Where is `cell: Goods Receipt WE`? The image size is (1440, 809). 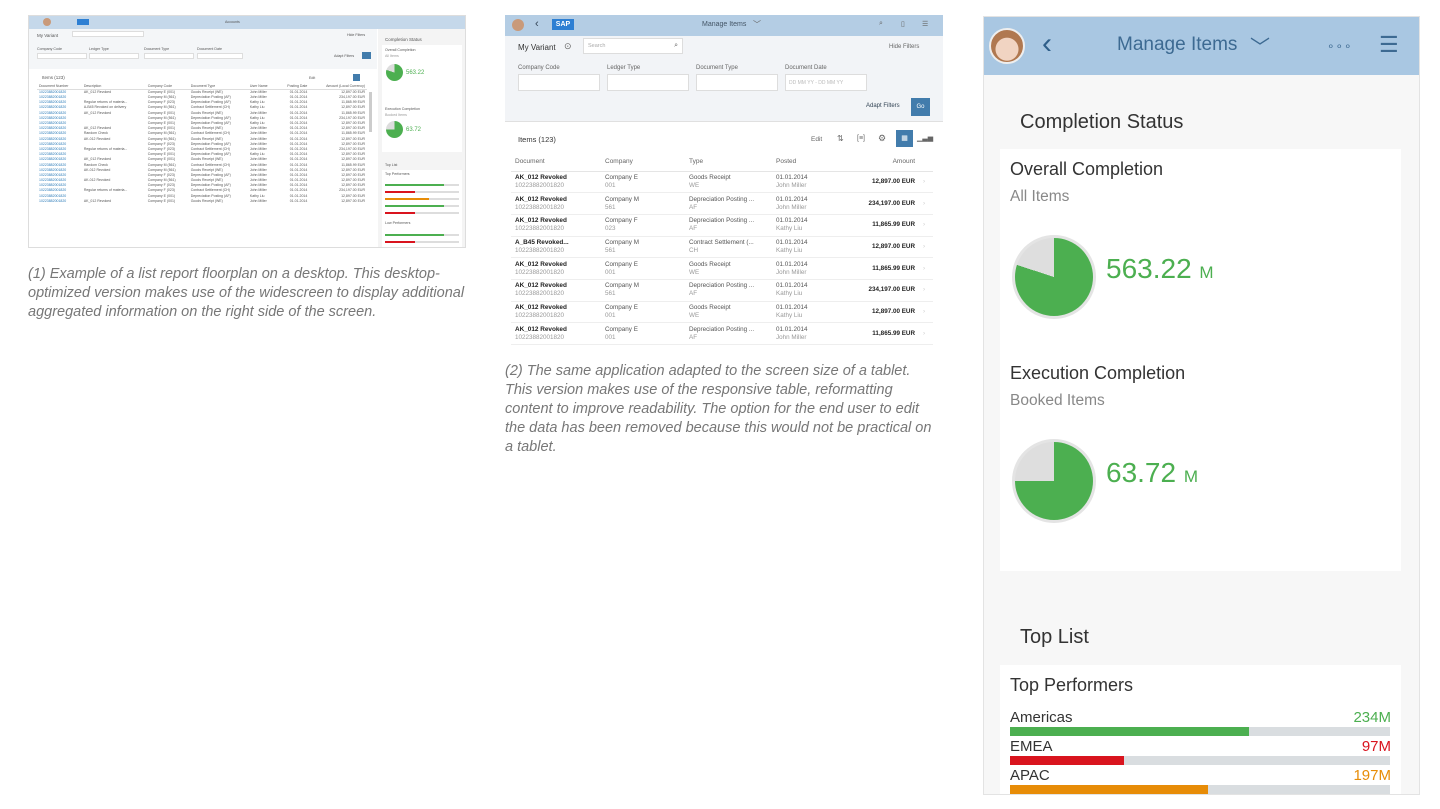
cell: Goods Receipt WE is located at coordinates (728, 312).